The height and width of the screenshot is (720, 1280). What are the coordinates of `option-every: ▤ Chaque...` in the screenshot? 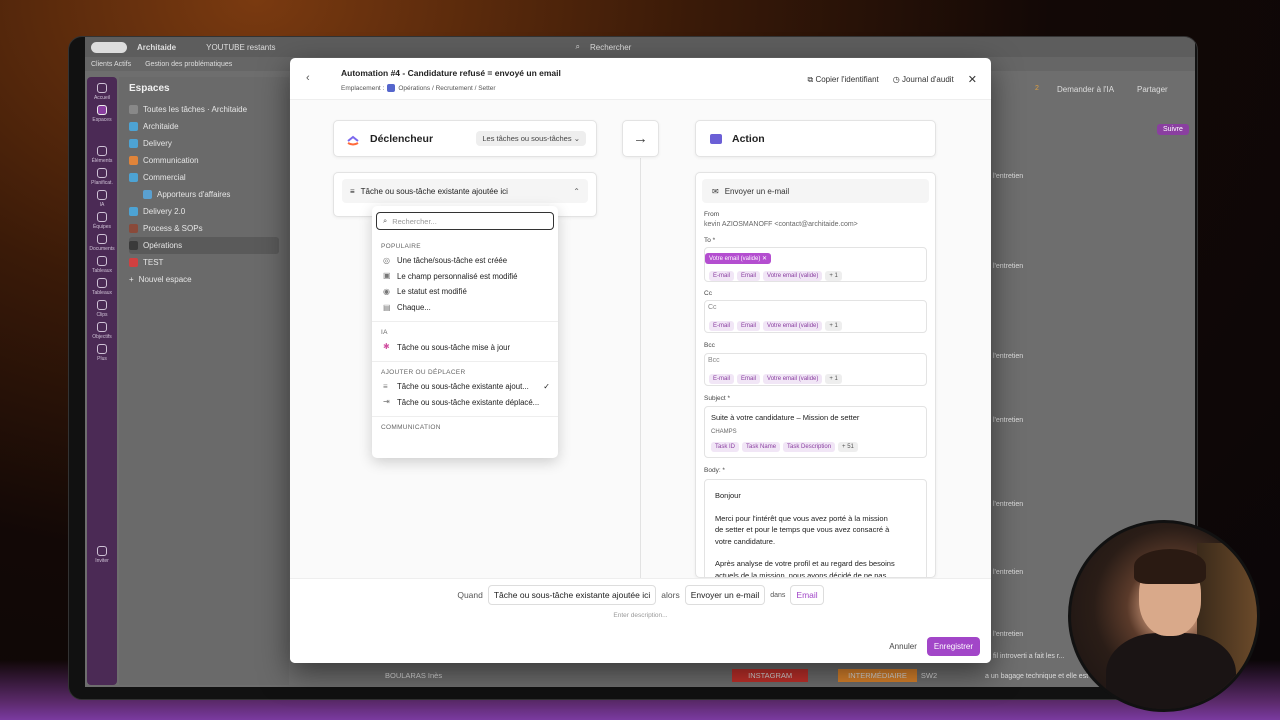 It's located at (465, 308).